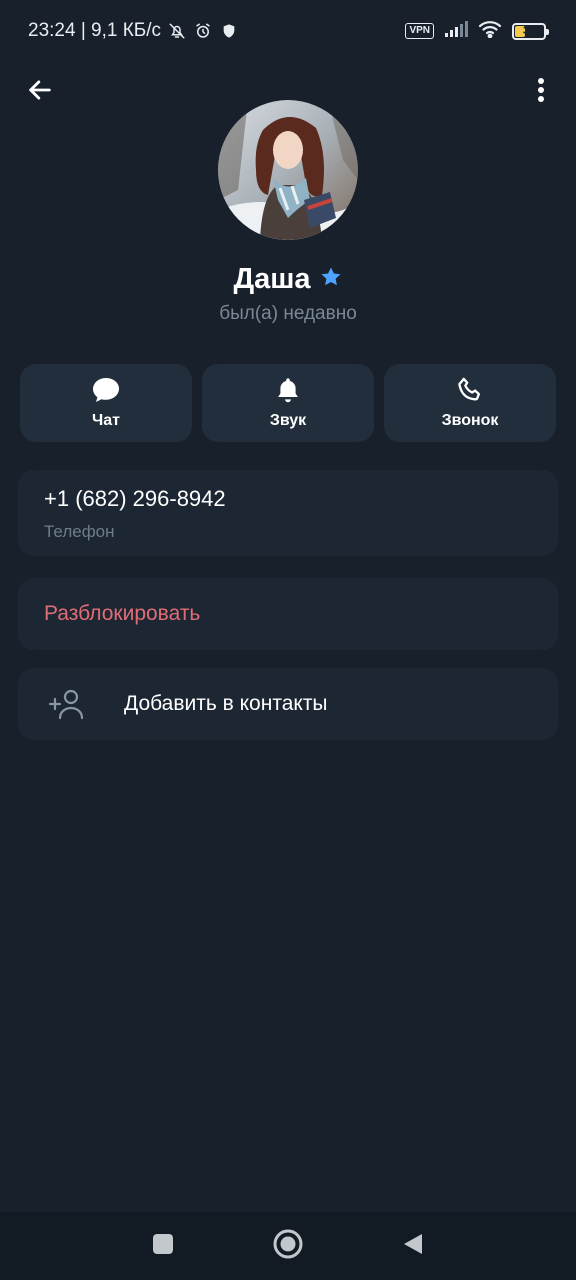  Describe the element at coordinates (106, 403) in the screenshot. I see `chat-button: Чат` at that location.